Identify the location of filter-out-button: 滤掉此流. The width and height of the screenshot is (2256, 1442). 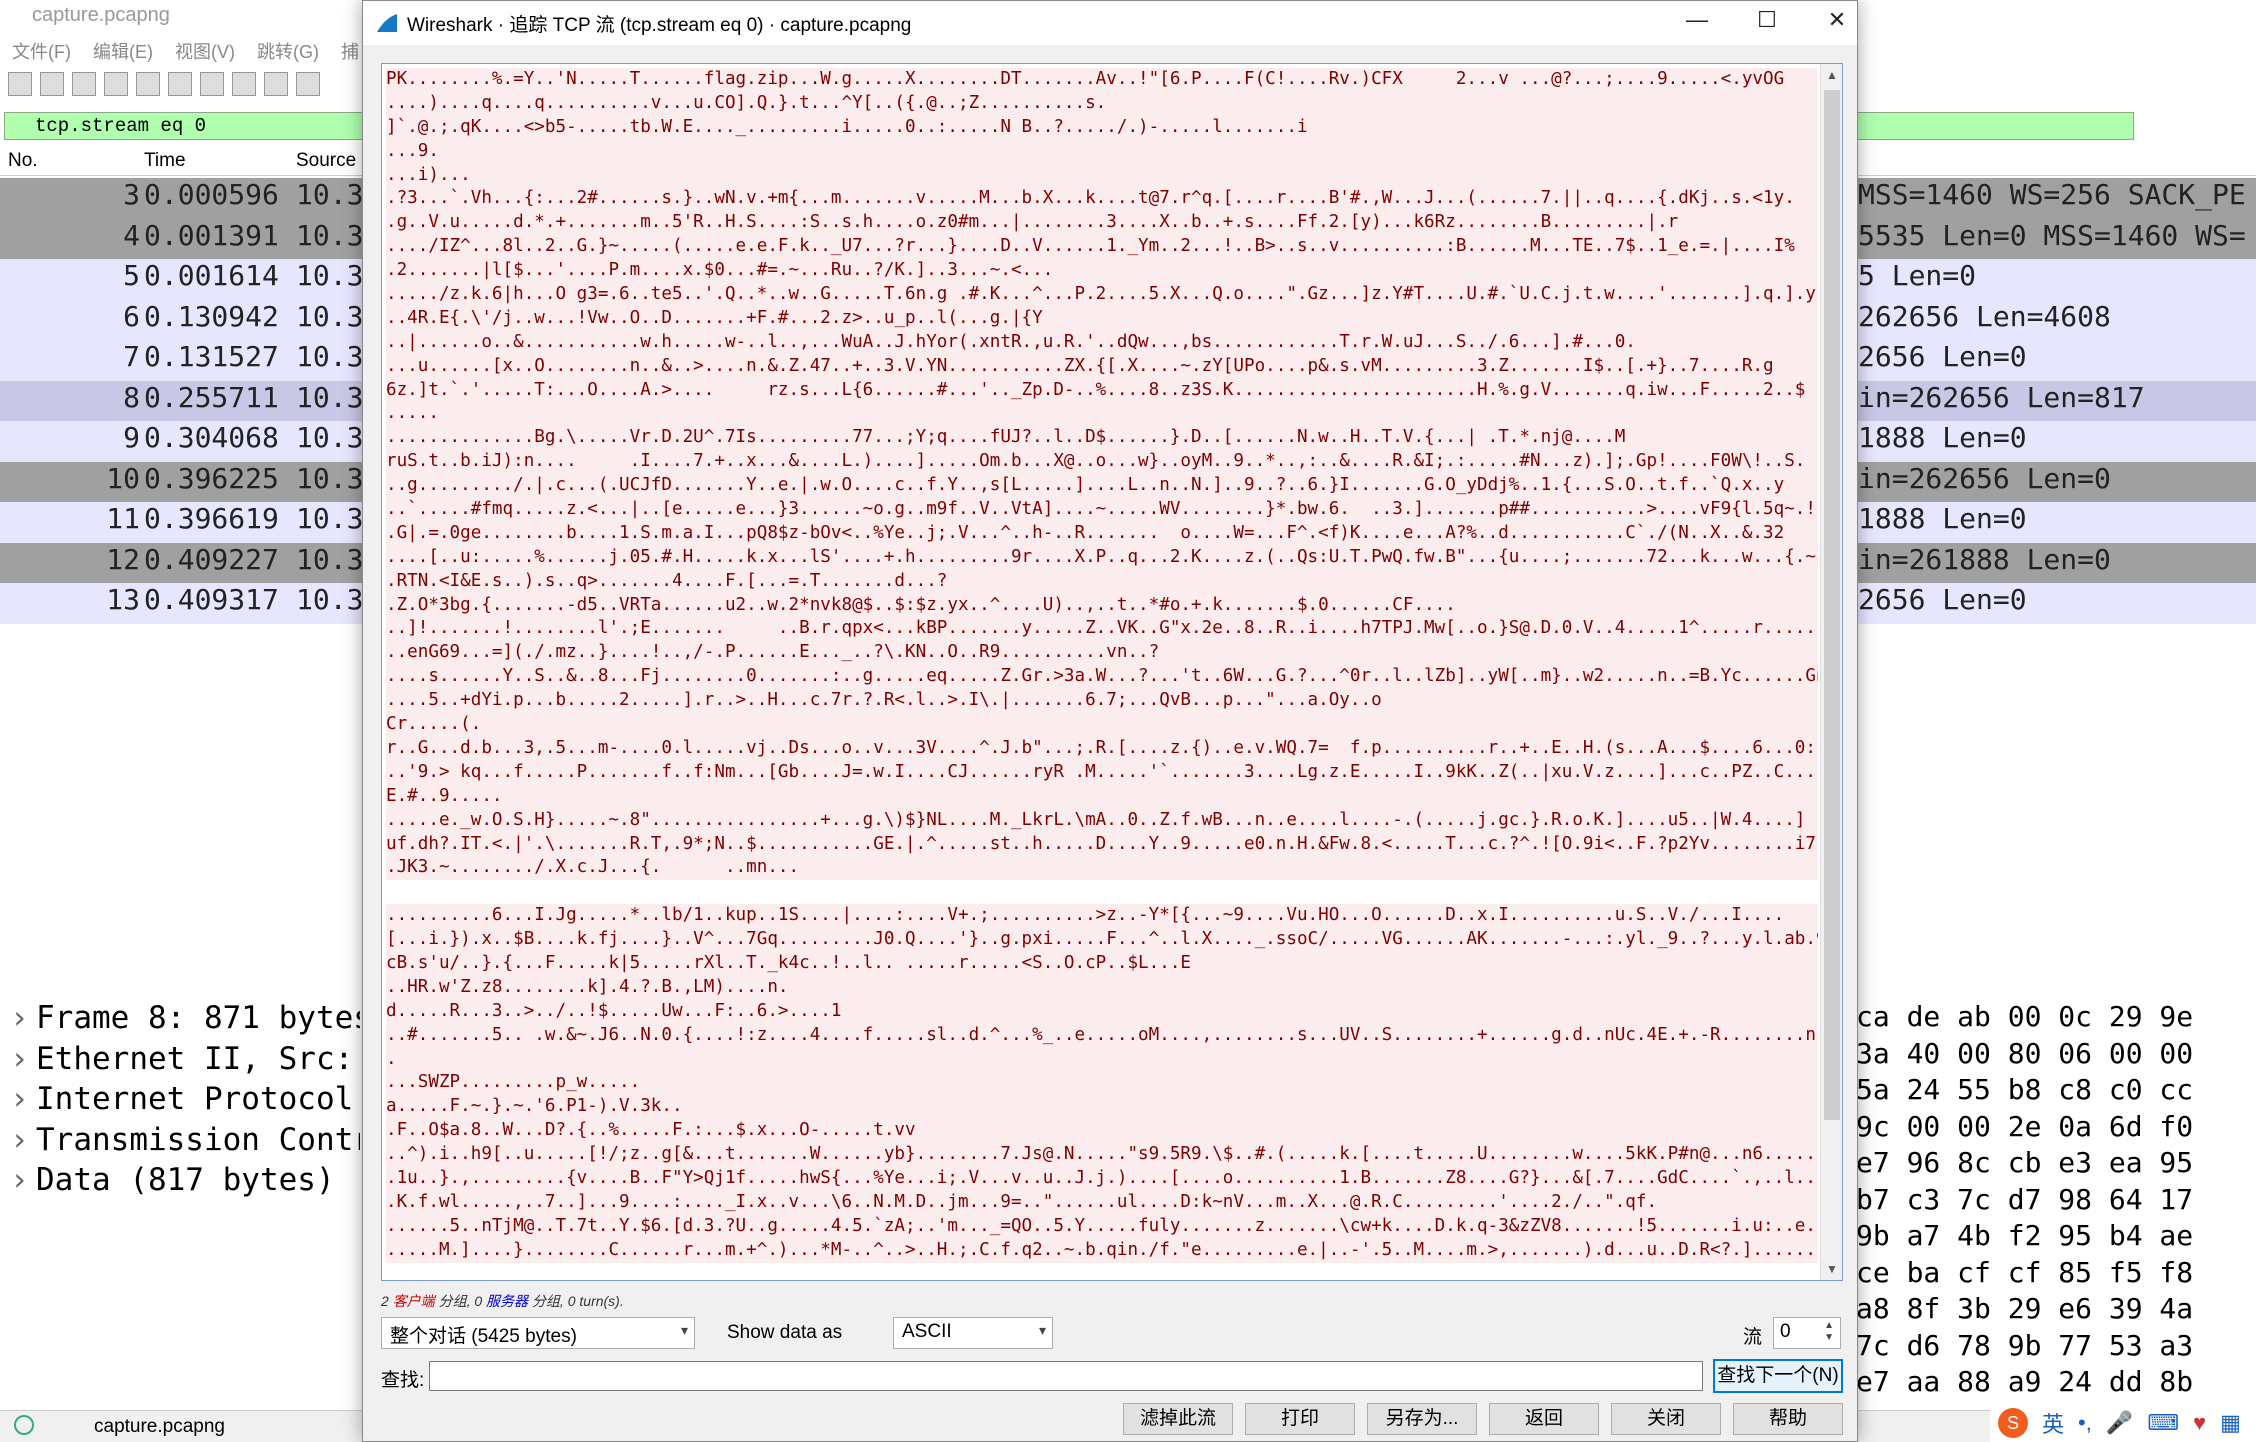
(1178, 1419).